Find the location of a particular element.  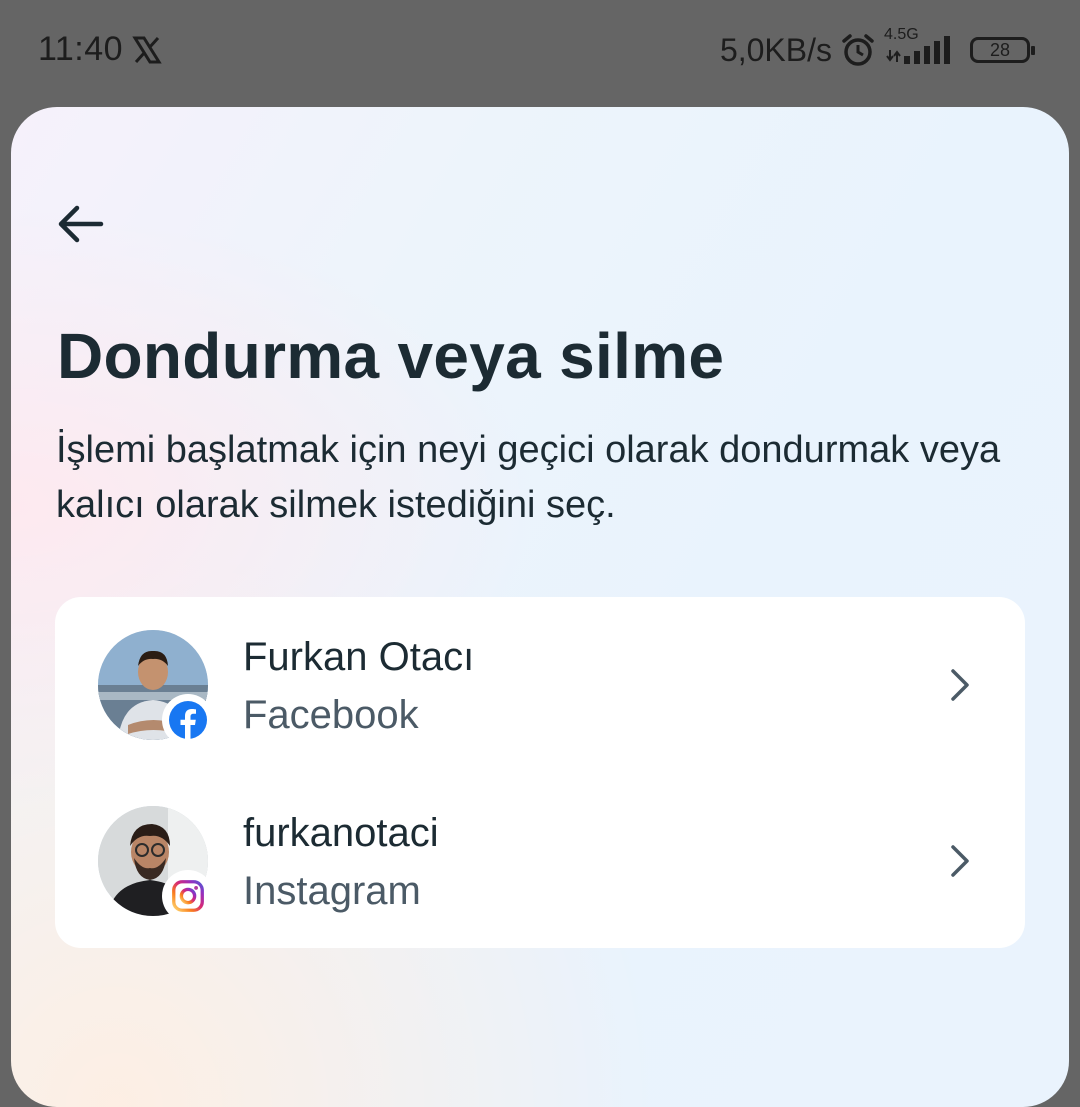

clock-text: 11:40 is located at coordinates (81, 49).